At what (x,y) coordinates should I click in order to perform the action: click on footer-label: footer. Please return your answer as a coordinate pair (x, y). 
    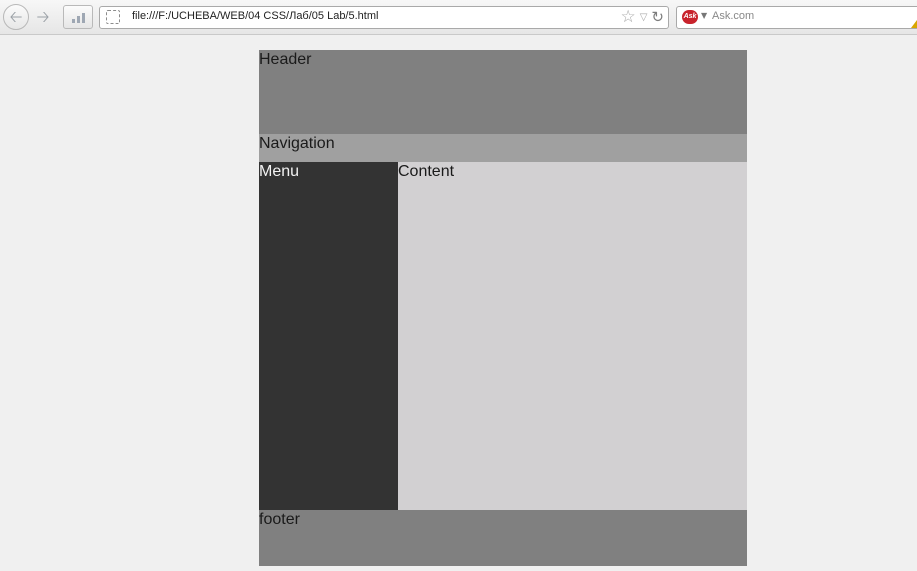
    Looking at the image, I should click on (279, 519).